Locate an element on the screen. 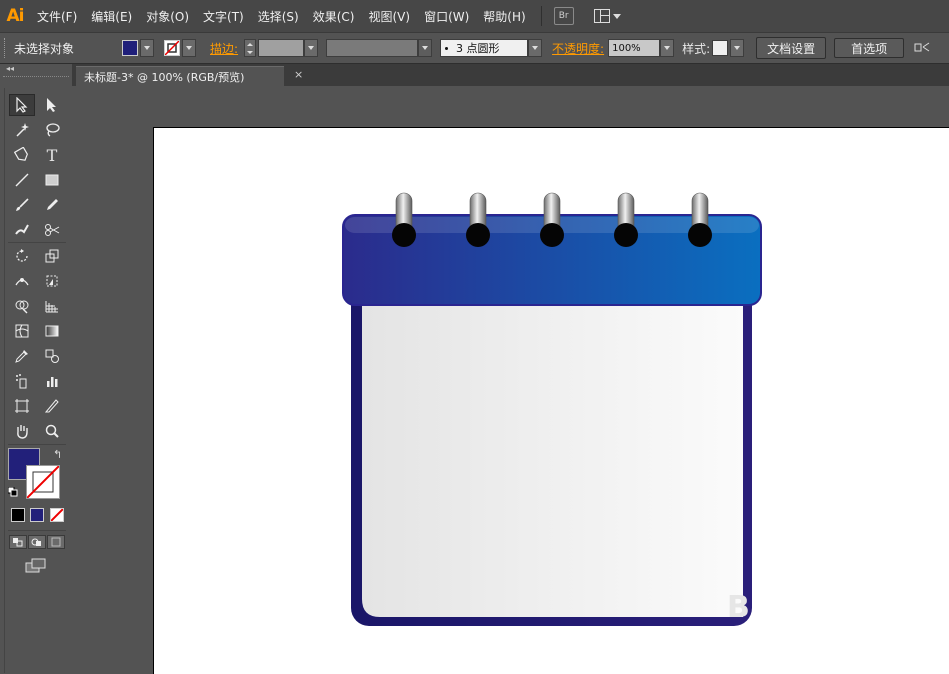 The width and height of the screenshot is (949, 674). stroke-weight-input is located at coordinates (281, 48).